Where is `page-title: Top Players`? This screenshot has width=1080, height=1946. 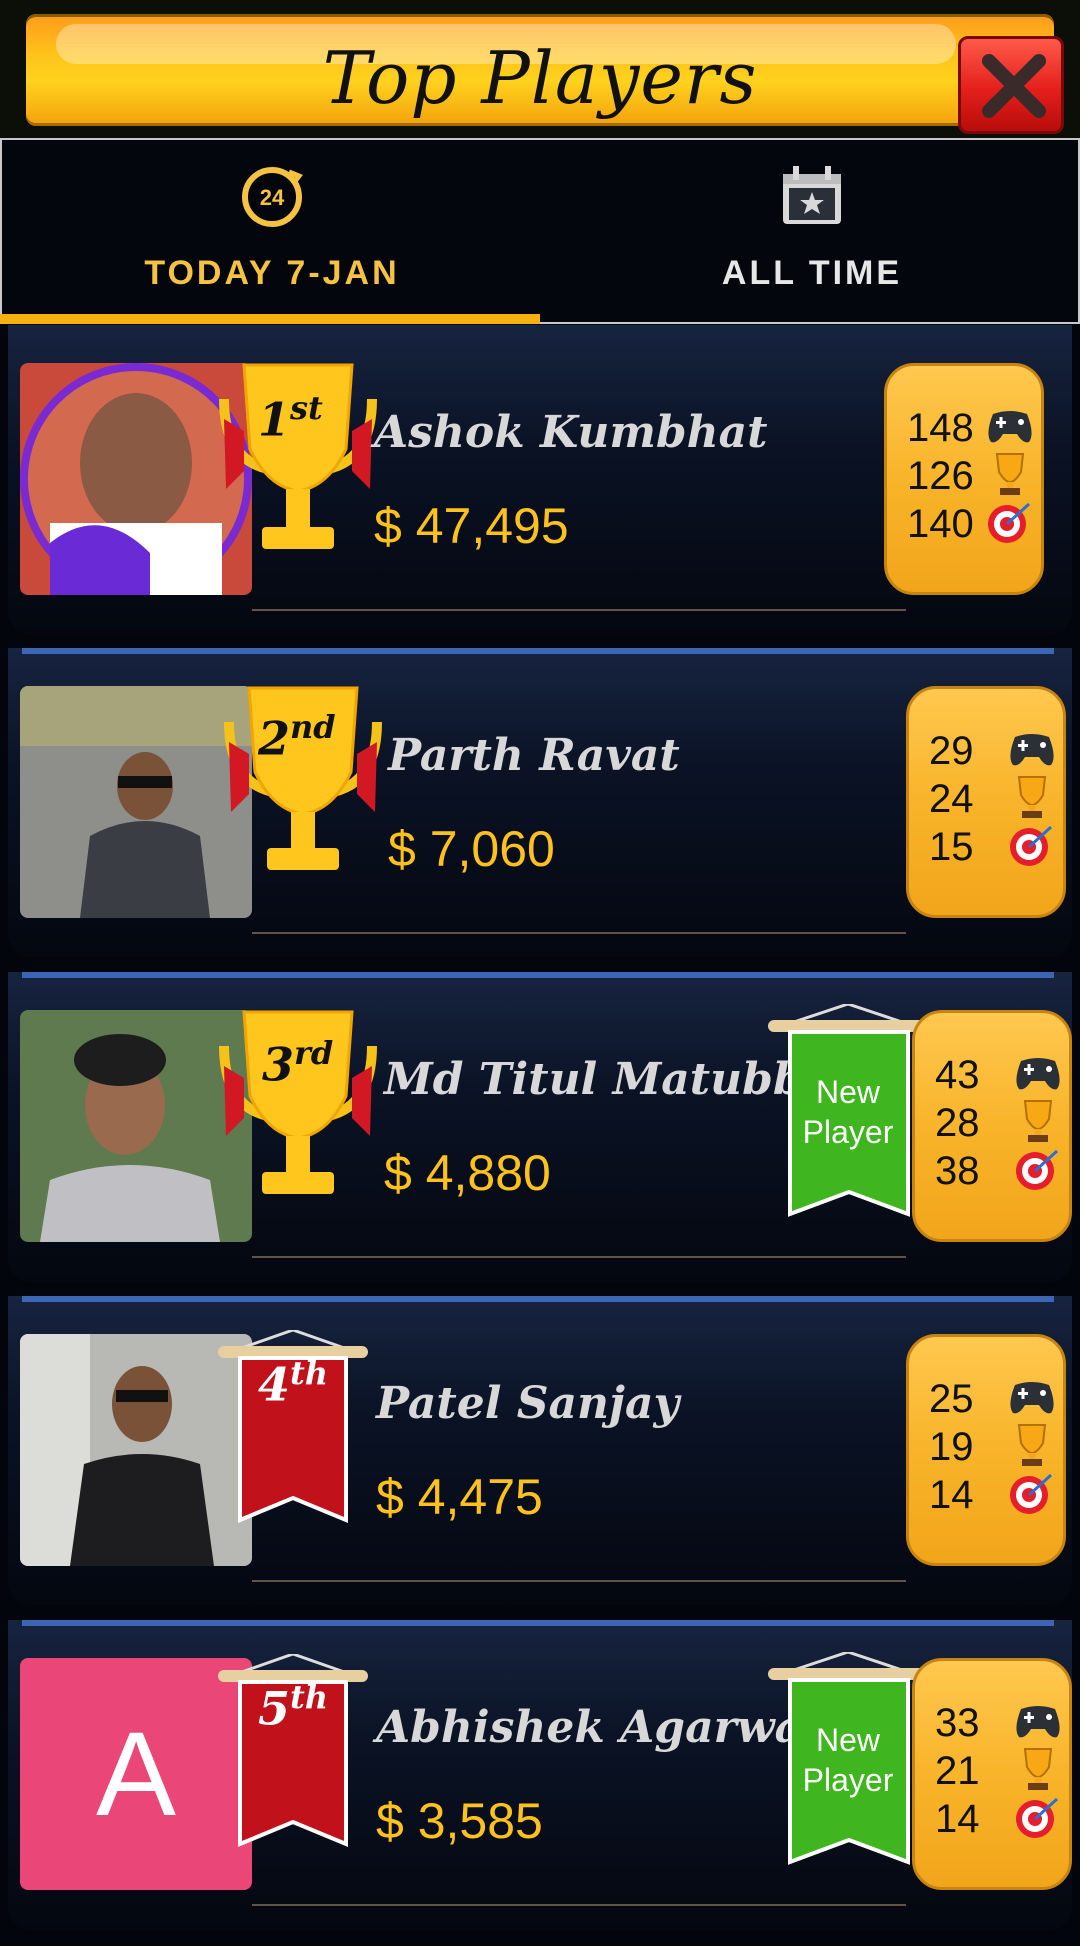 page-title: Top Players is located at coordinates (540, 78).